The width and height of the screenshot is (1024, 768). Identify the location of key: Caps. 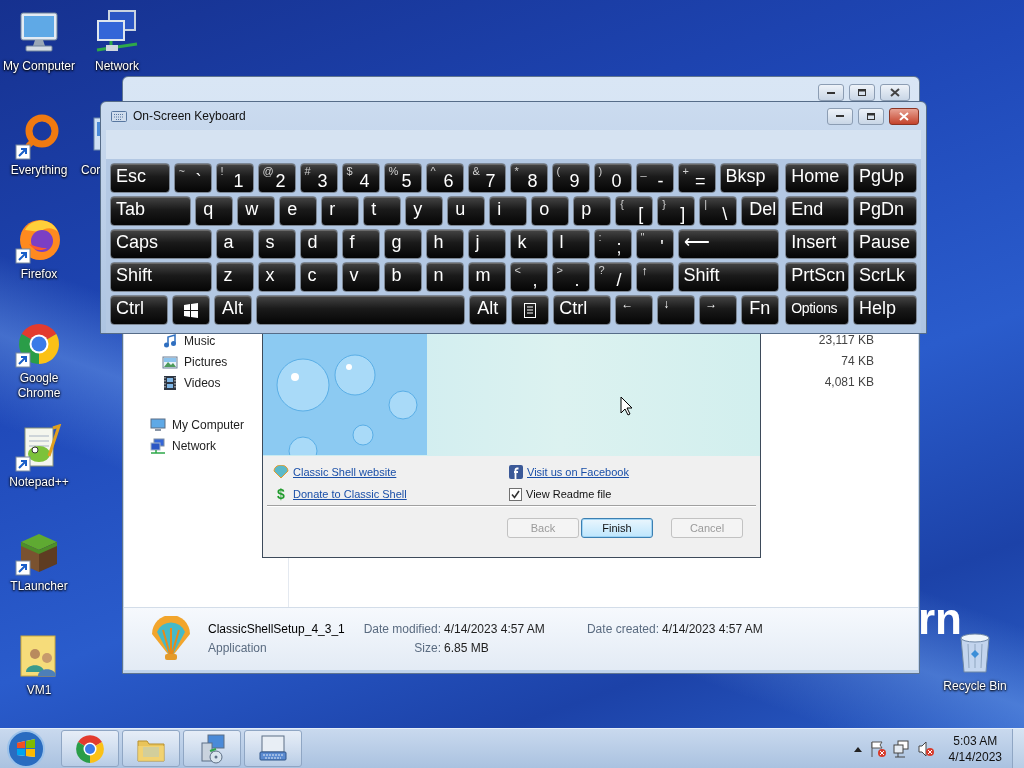
(161, 244).